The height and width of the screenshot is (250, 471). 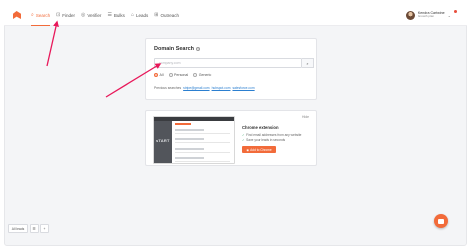 What do you see at coordinates (196, 88) in the screenshot?
I see `previous-search-link: stripe@gmail.com` at bounding box center [196, 88].